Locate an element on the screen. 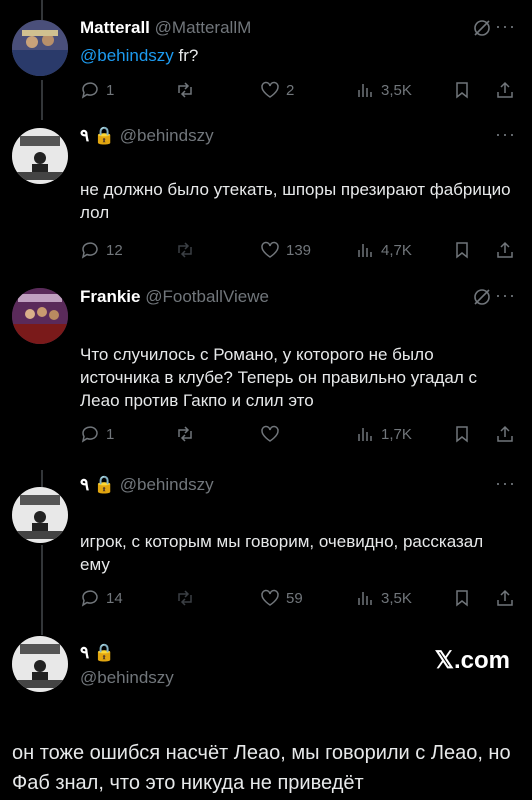 The height and width of the screenshot is (800, 532). action-bar: 14 59 3,5K is located at coordinates (298, 598).